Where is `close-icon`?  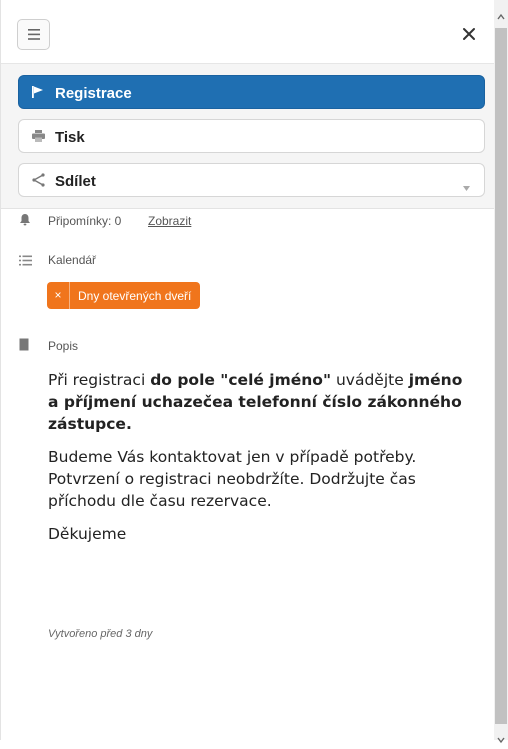
close-icon is located at coordinates (469, 34).